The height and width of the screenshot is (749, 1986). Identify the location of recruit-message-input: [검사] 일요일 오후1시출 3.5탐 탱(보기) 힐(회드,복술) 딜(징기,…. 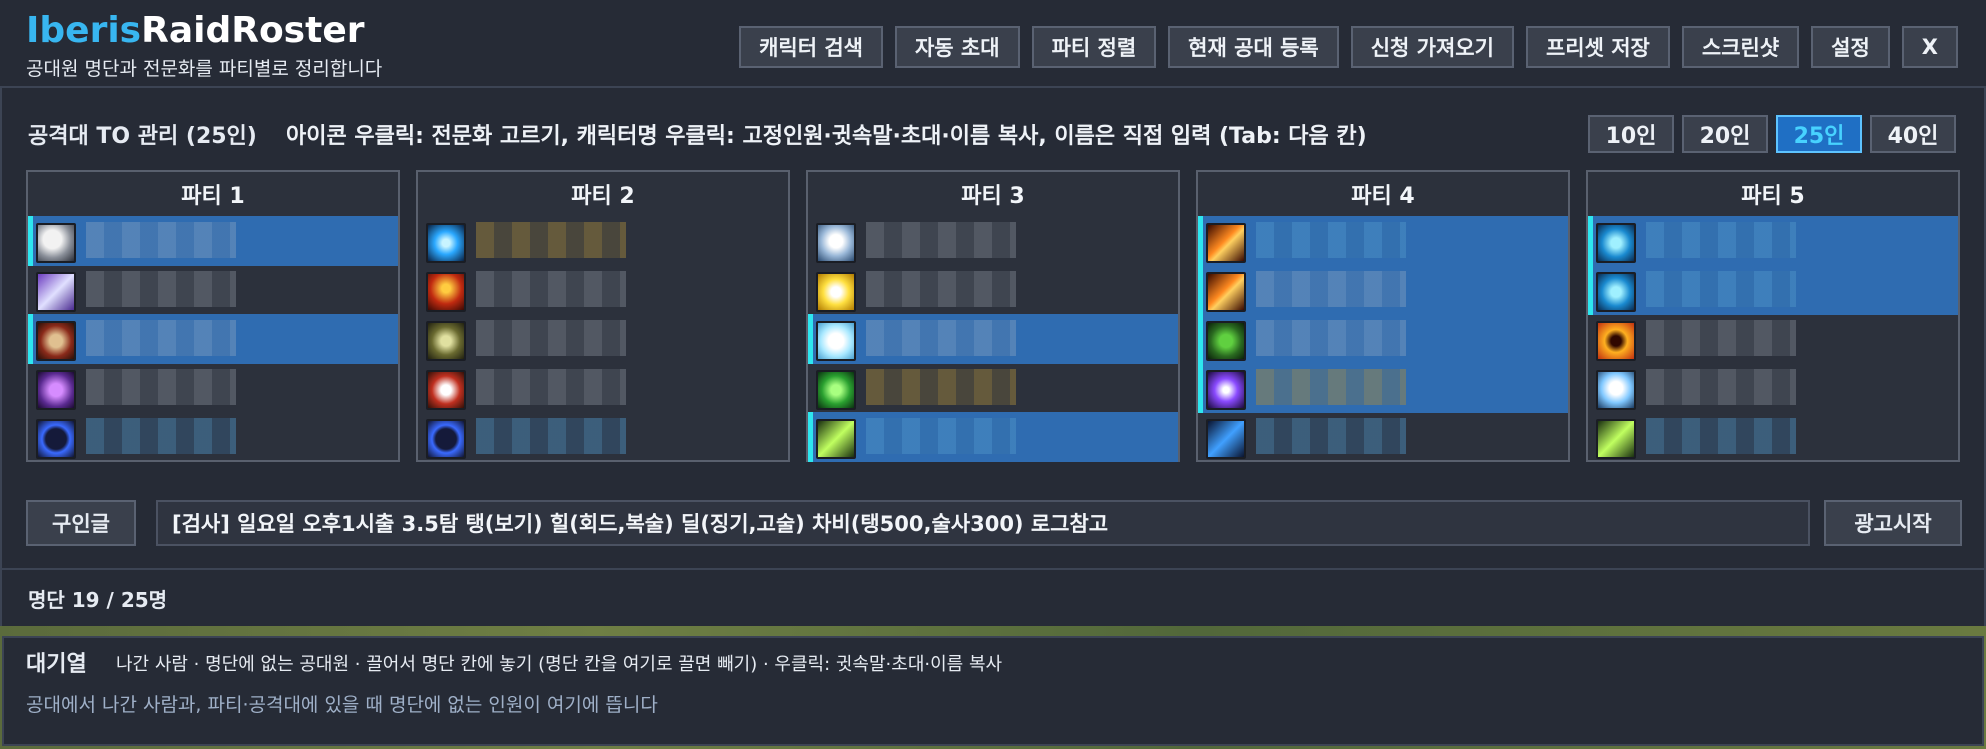
(983, 523).